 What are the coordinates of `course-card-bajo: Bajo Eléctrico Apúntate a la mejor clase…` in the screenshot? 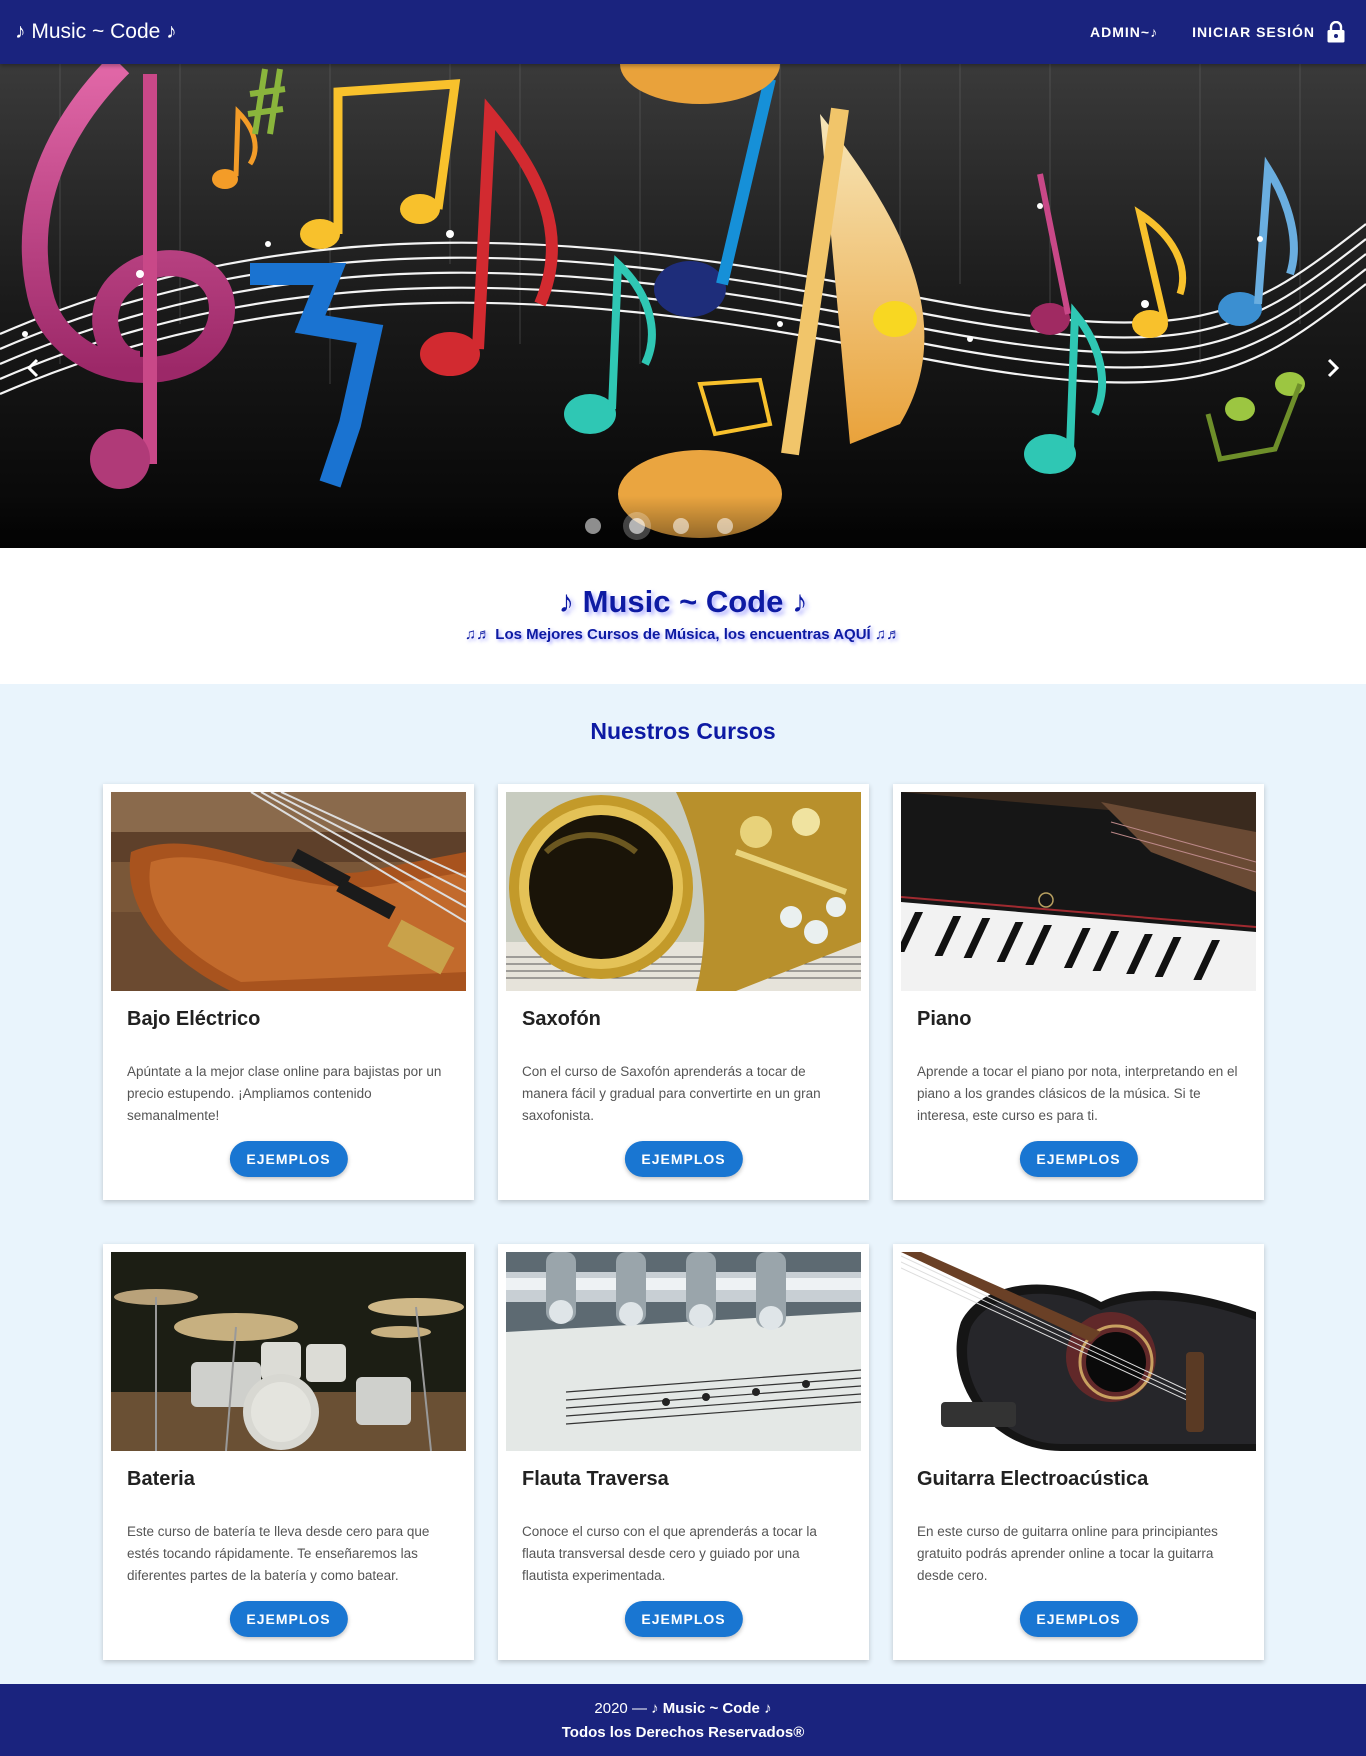 It's located at (288, 992).